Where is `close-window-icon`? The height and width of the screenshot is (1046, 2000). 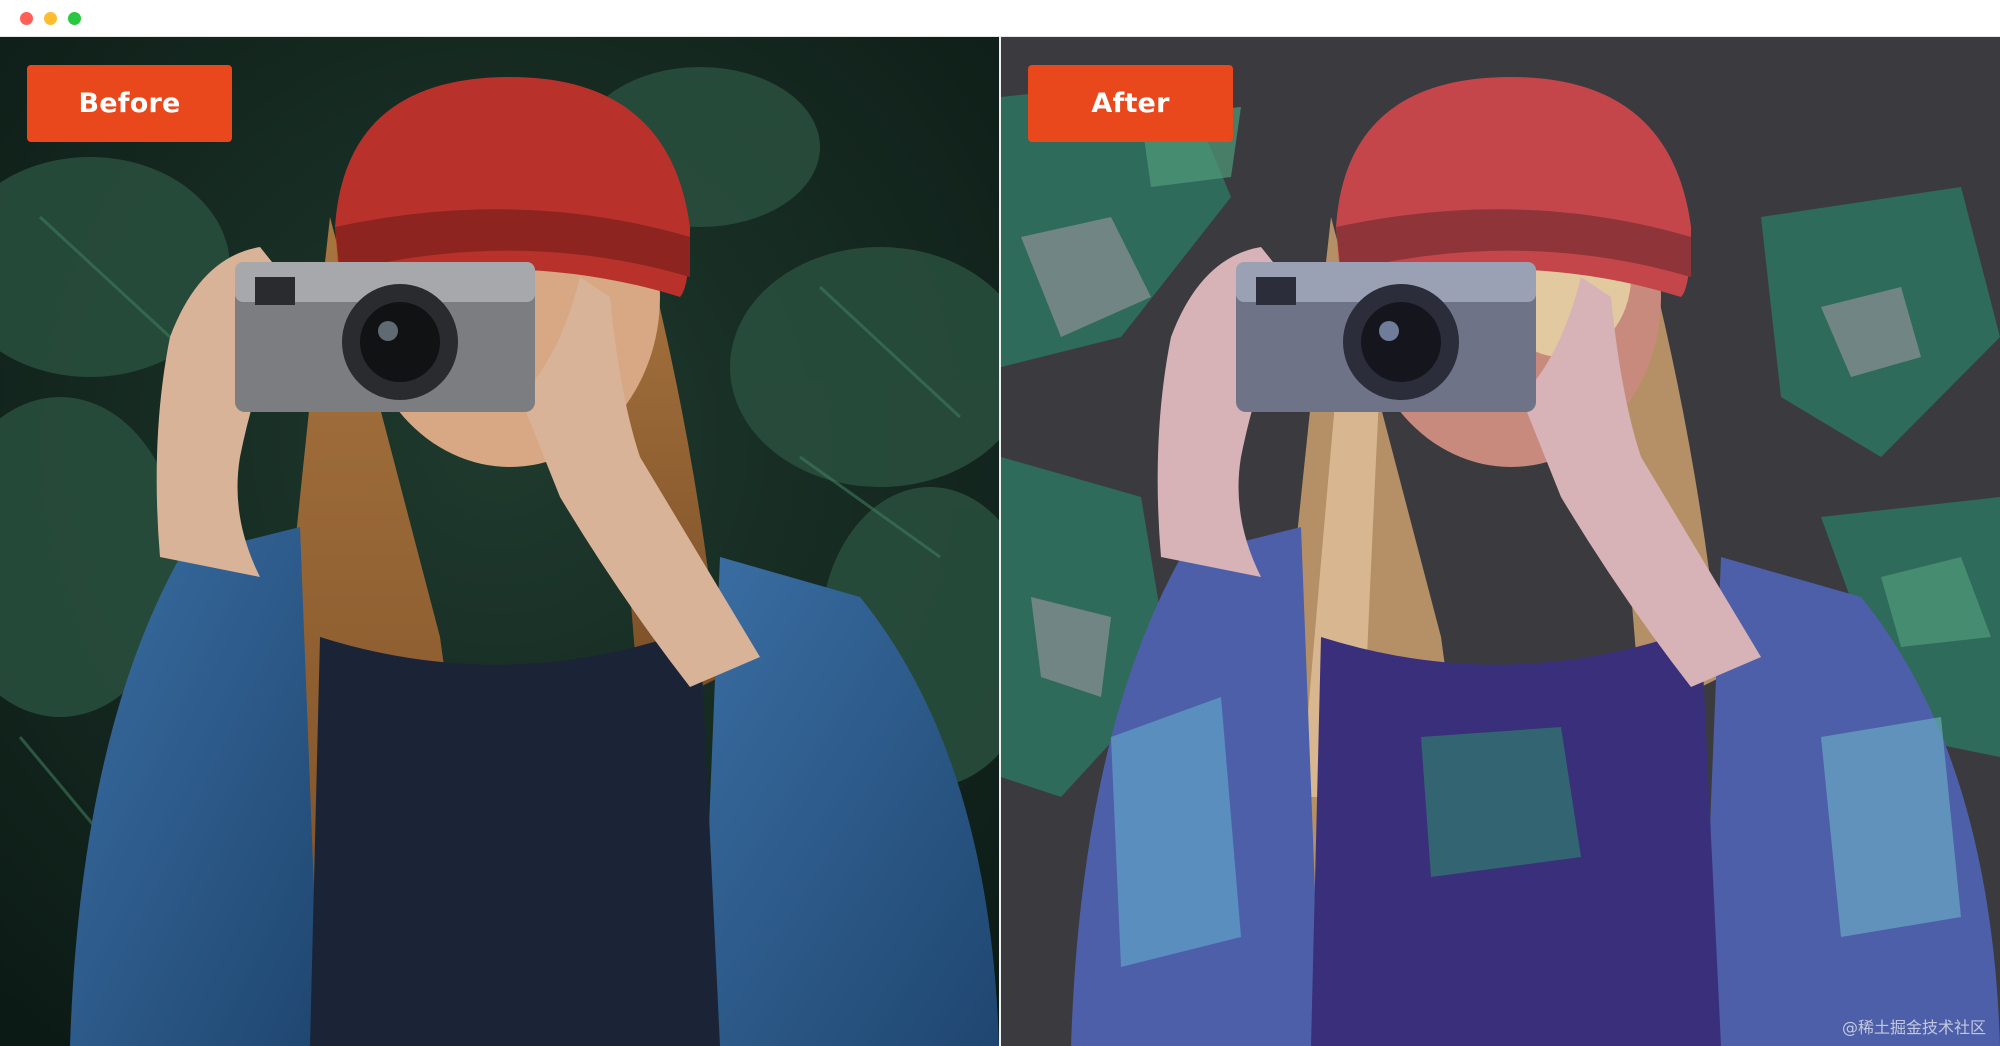 close-window-icon is located at coordinates (26, 18).